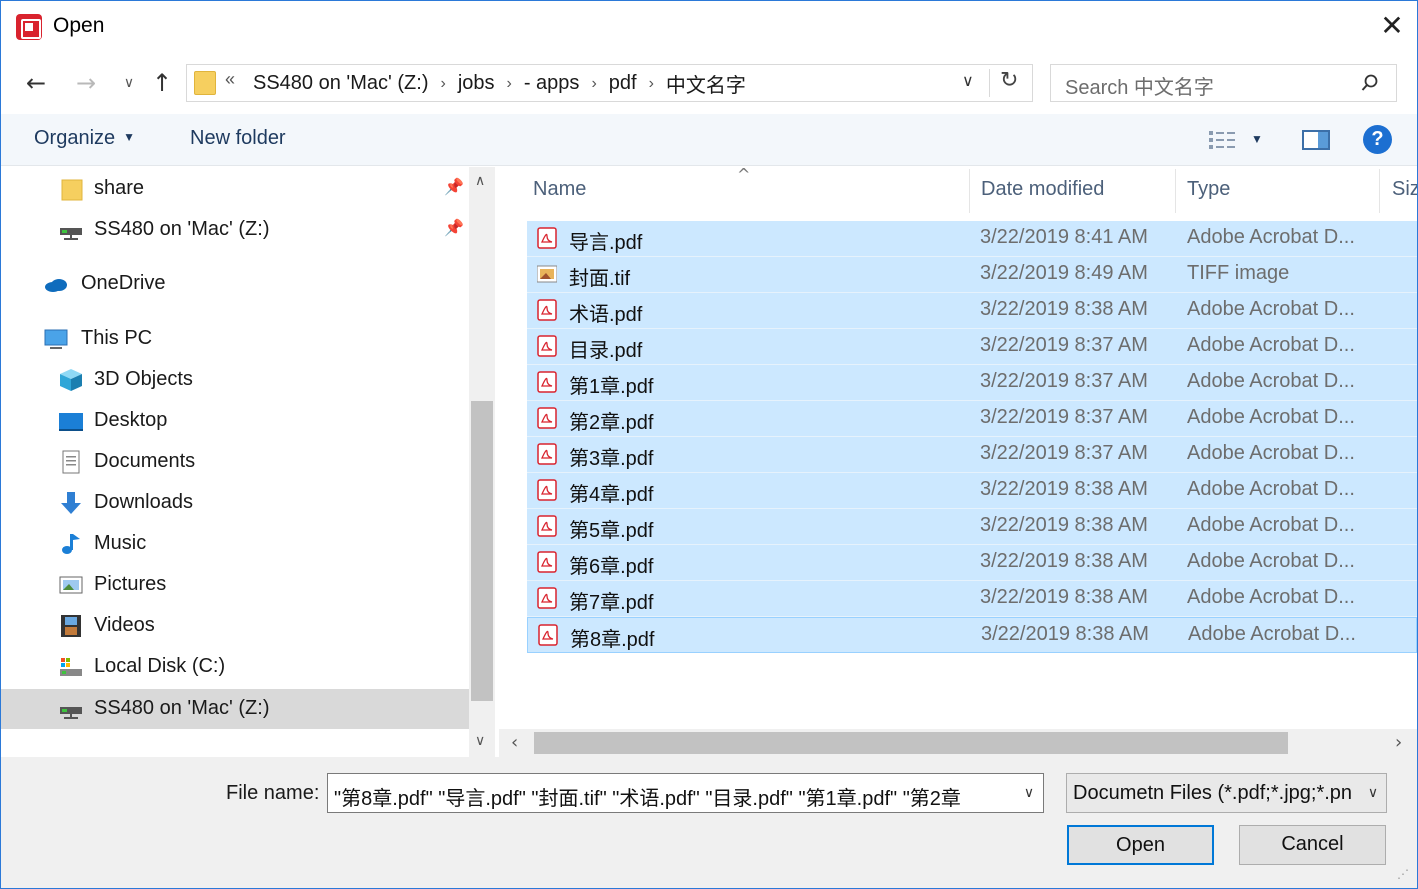 Image resolution: width=1418 pixels, height=889 pixels. I want to click on cancel-button: Cancel, so click(1312, 845).